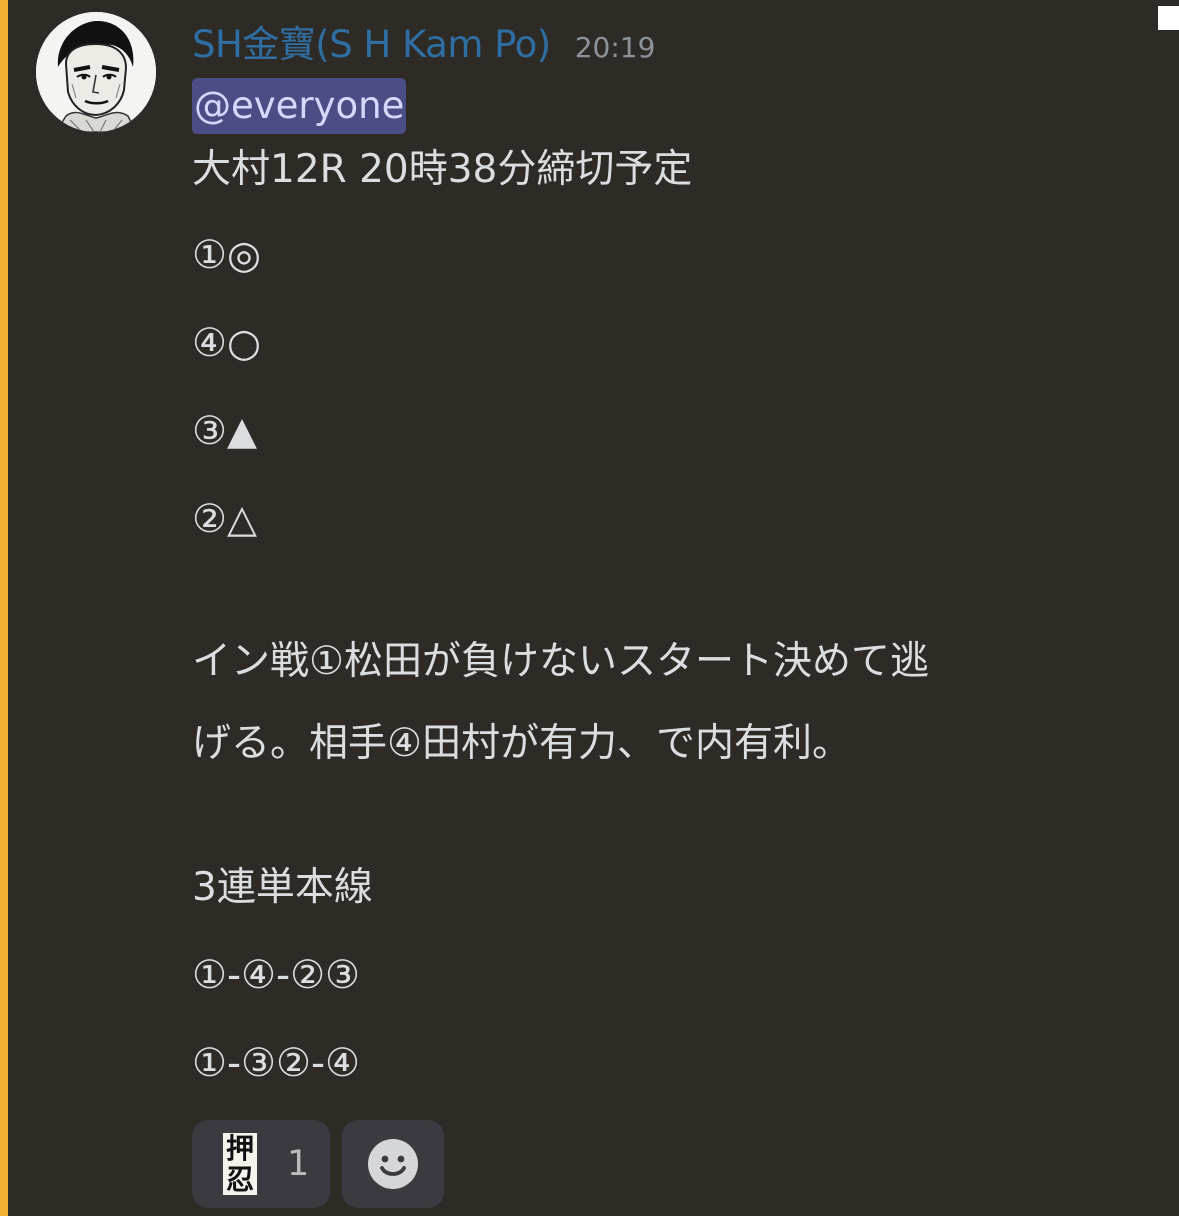 The width and height of the screenshot is (1179, 1216). I want to click on comment-line-1: イン戦①松田が負けないスタート決めて逃, so click(560, 661).